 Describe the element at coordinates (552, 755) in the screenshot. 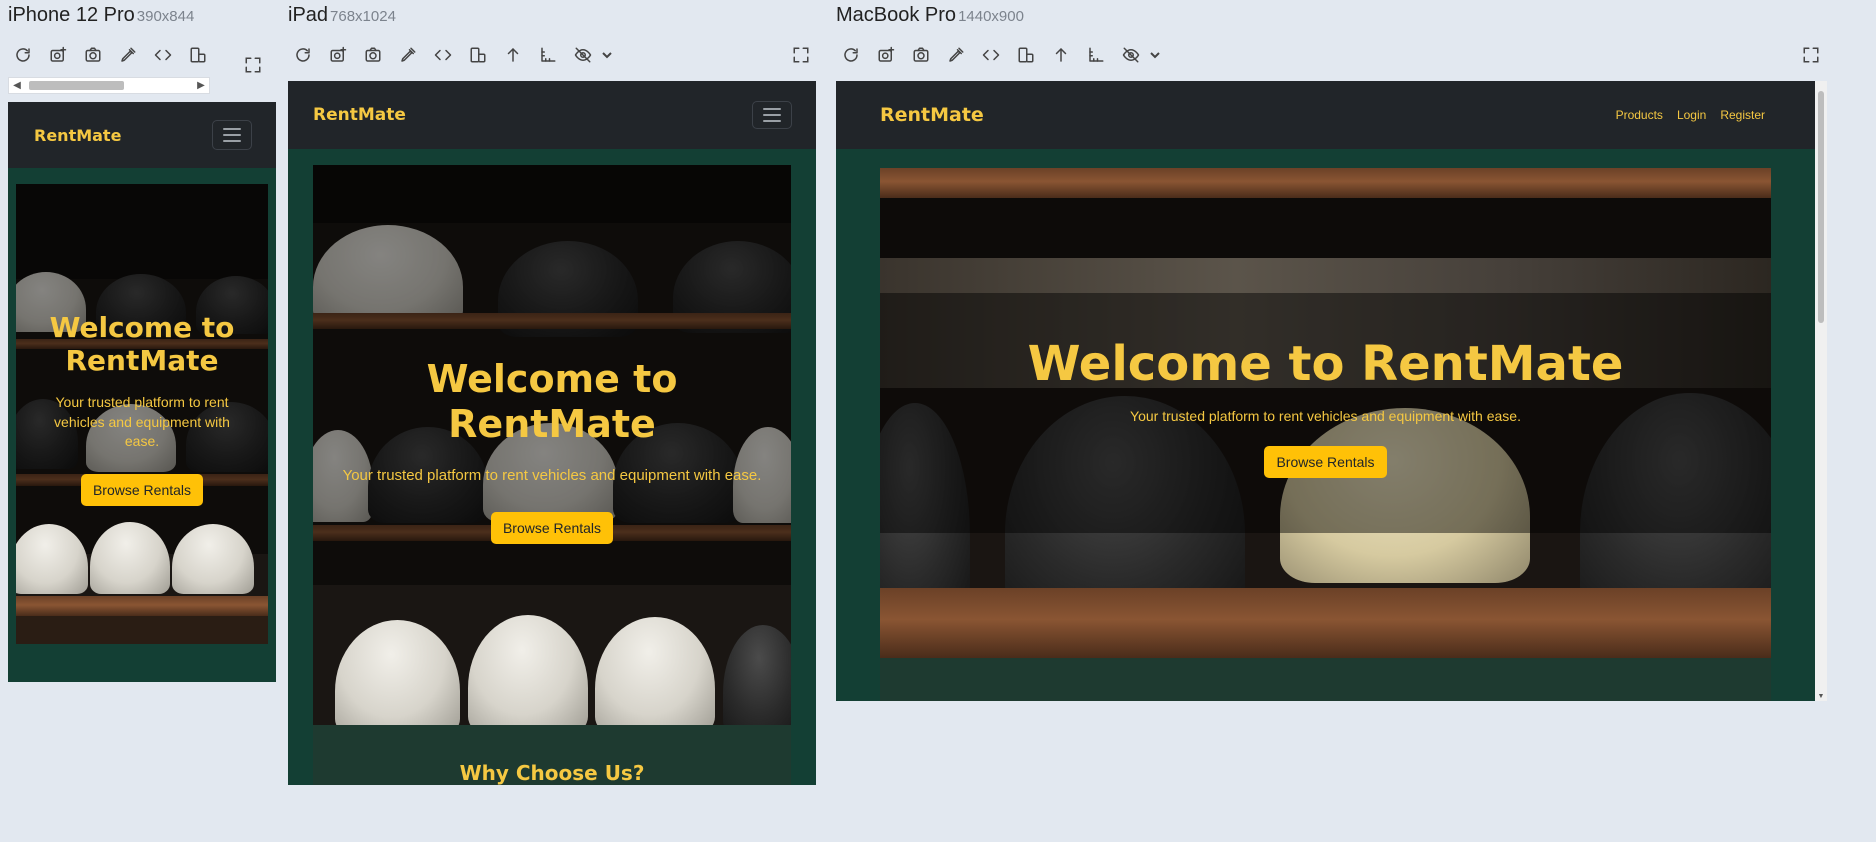

I see `features-section: Why Choose Us?` at that location.